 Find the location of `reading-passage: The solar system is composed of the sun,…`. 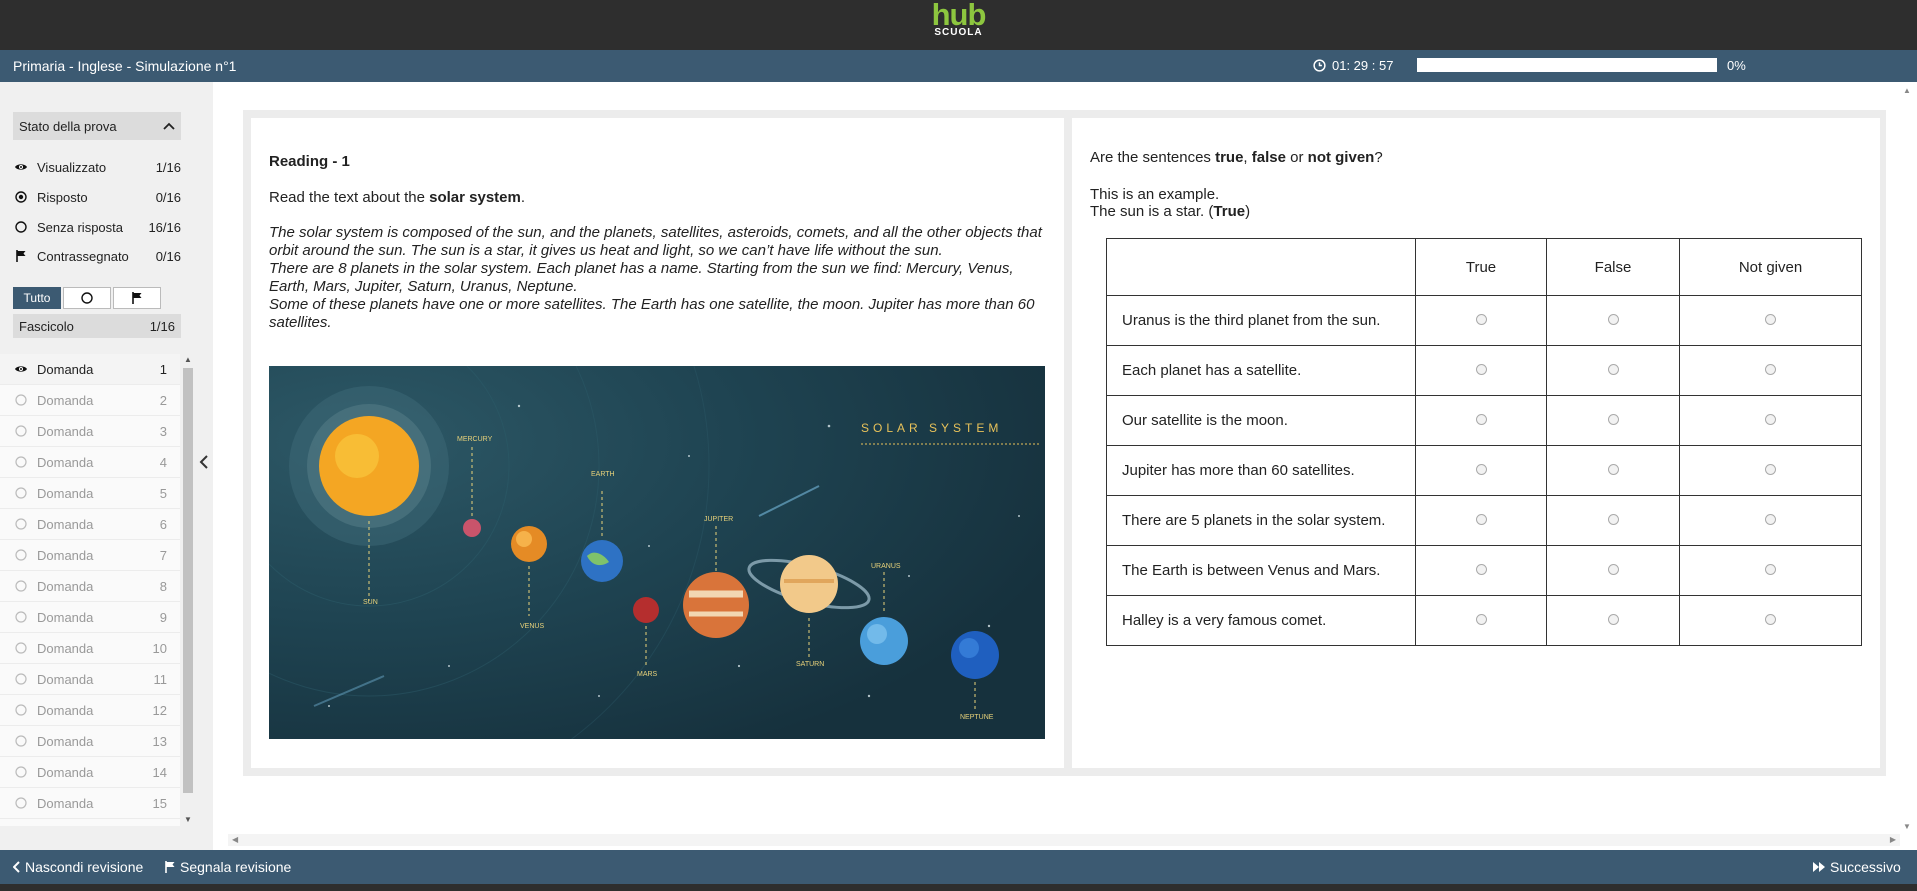

reading-passage: The solar system is composed of the sun,… is located at coordinates (659, 278).